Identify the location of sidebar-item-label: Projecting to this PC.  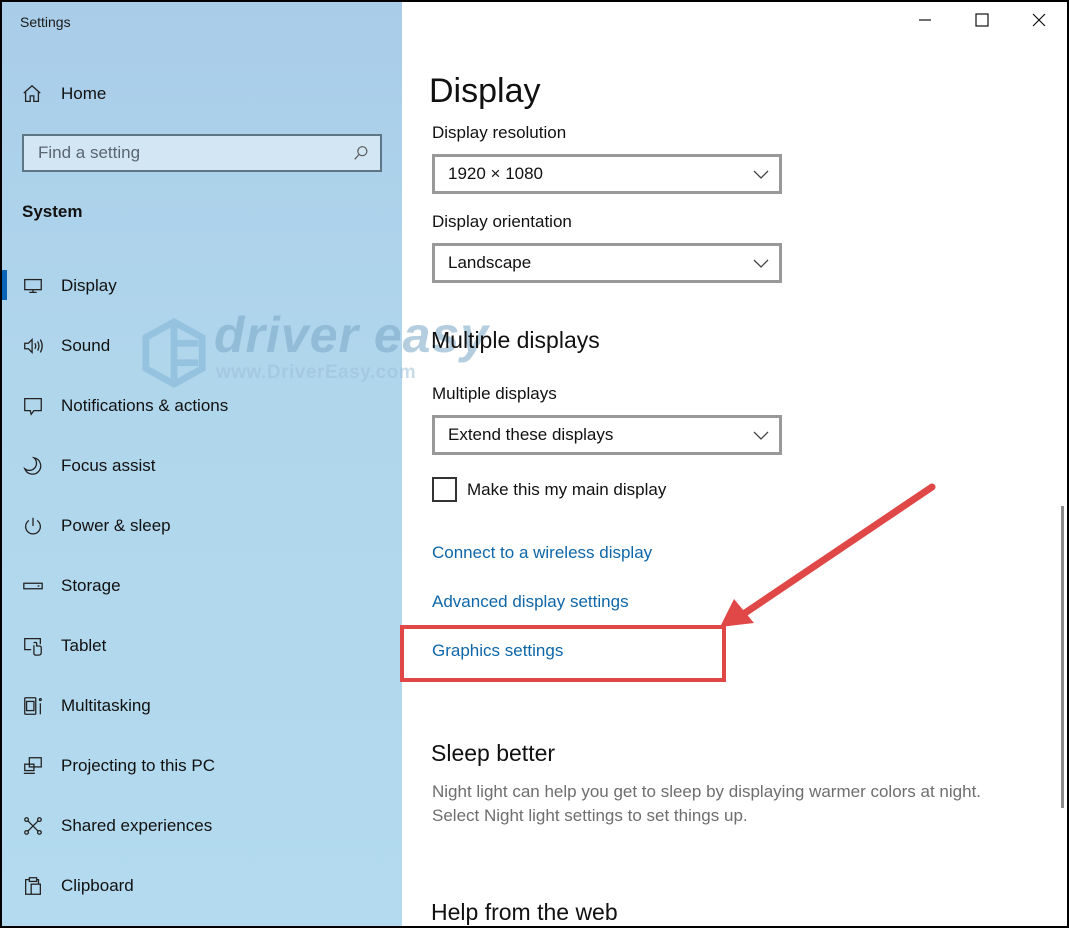
(138, 765).